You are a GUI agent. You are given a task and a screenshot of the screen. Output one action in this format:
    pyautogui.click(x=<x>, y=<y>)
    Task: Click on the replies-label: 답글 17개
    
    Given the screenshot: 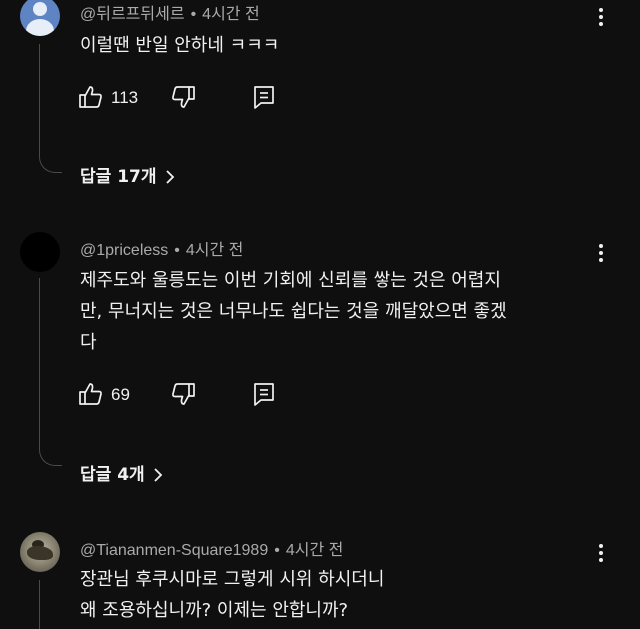 What is the action you would take?
    pyautogui.click(x=118, y=177)
    